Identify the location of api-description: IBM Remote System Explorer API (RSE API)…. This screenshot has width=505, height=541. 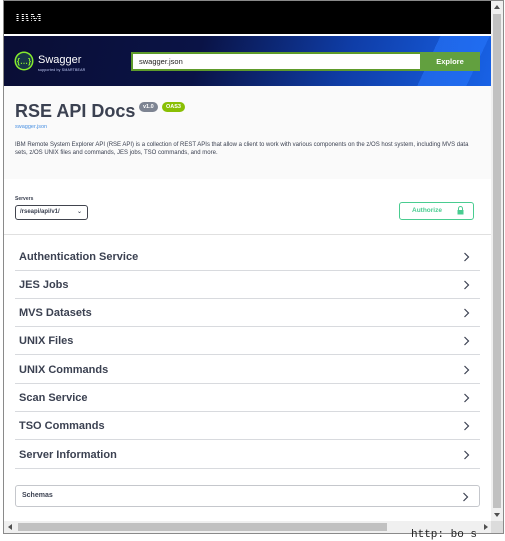
(242, 149).